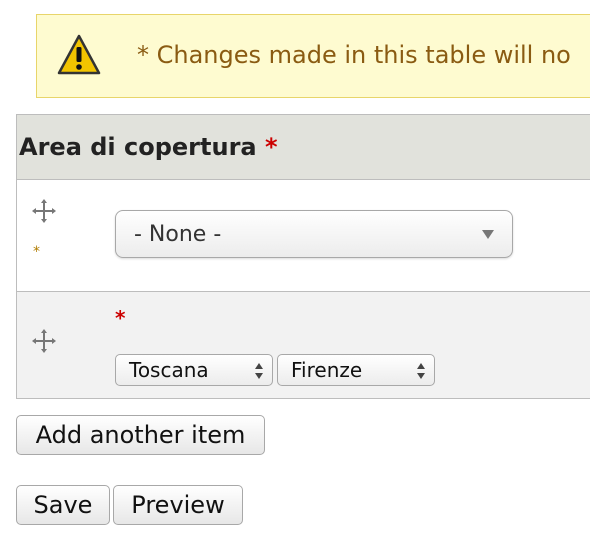 This screenshot has height=556, width=590. Describe the element at coordinates (169, 370) in the screenshot. I see `region-select-value: Toscana` at that location.